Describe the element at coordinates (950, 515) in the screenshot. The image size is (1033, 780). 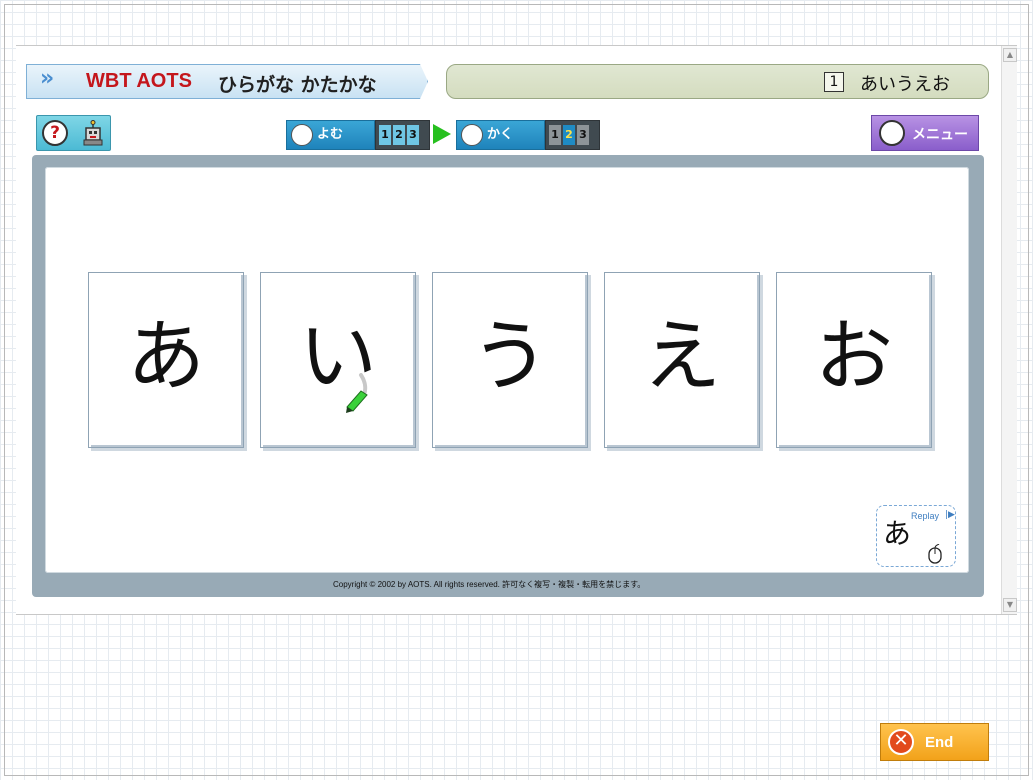
I see `replay-play-icon: |▶` at that location.